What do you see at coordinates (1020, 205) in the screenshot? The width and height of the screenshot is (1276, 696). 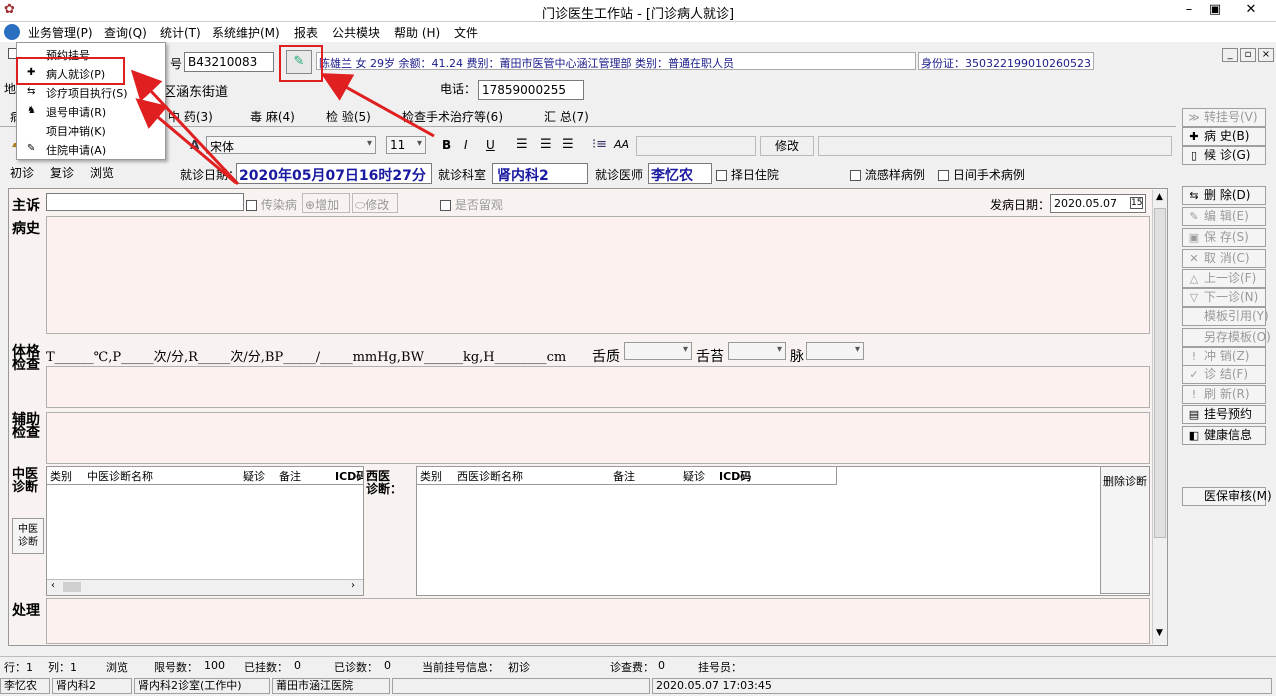 I see `onset-label: 发病日期：` at bounding box center [1020, 205].